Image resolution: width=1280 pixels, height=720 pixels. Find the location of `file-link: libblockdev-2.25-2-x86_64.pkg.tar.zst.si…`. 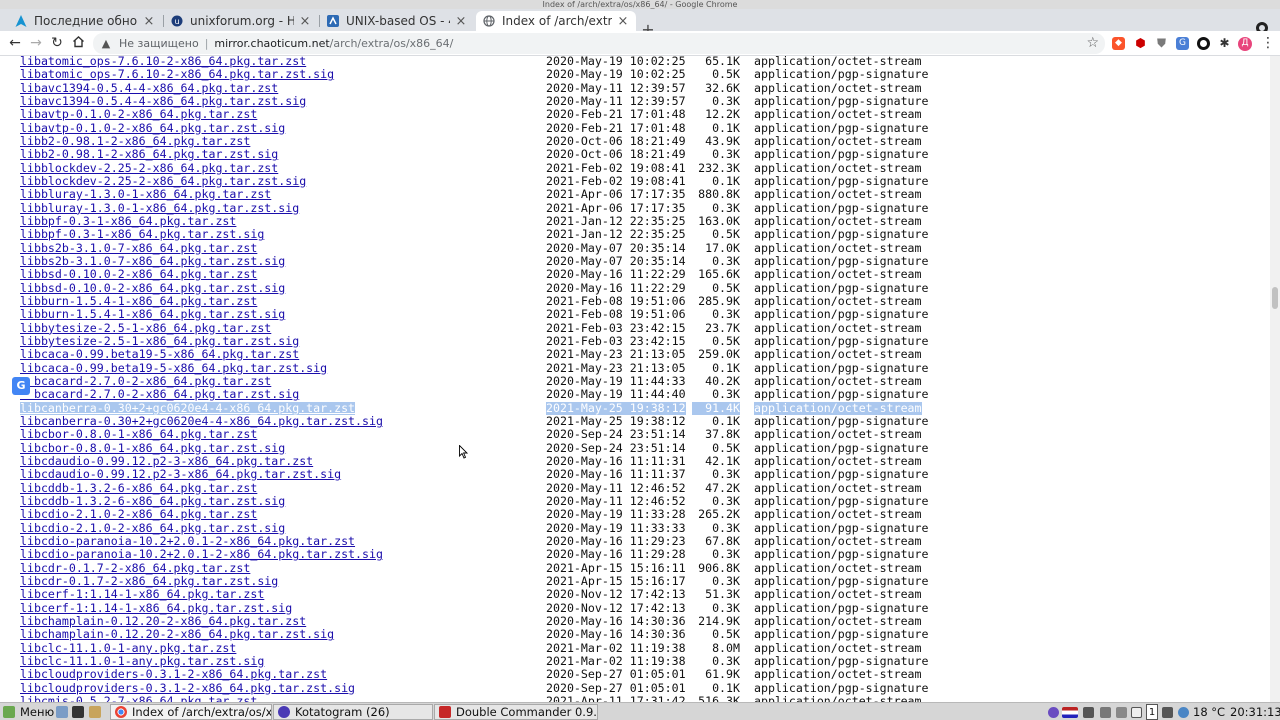

file-link: libblockdev-2.25-2-x86_64.pkg.tar.zst.si… is located at coordinates (163, 181).